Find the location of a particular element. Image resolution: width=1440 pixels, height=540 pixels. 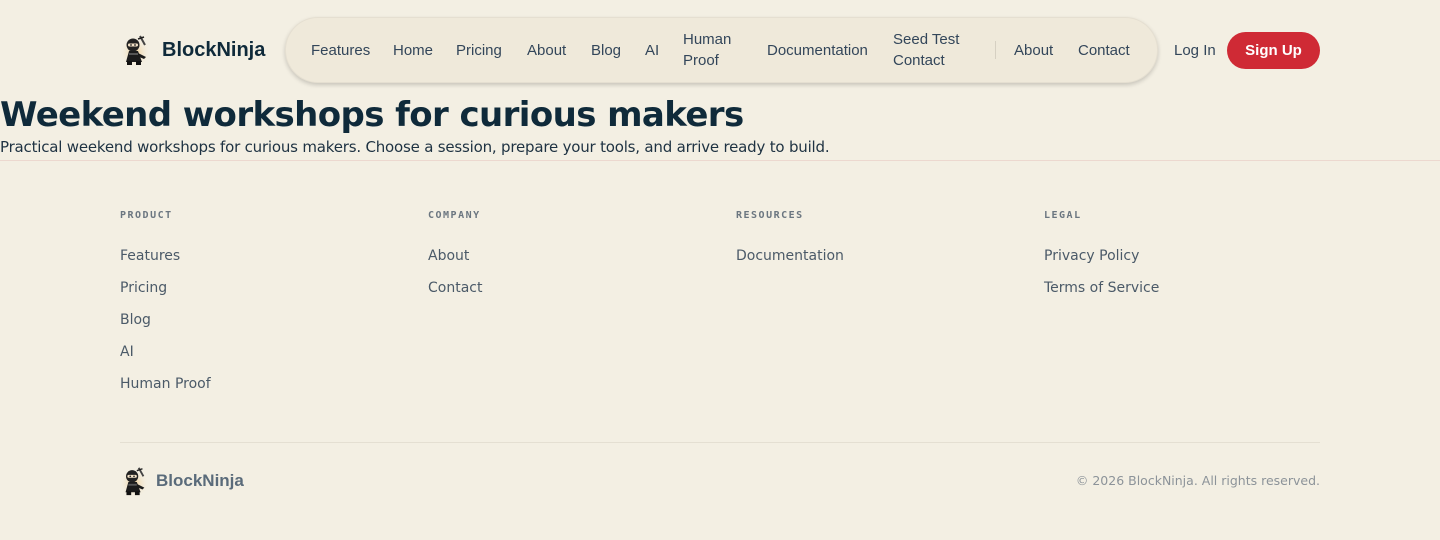

footer-column-company: COMPANY About Contact is located at coordinates (455, 254).